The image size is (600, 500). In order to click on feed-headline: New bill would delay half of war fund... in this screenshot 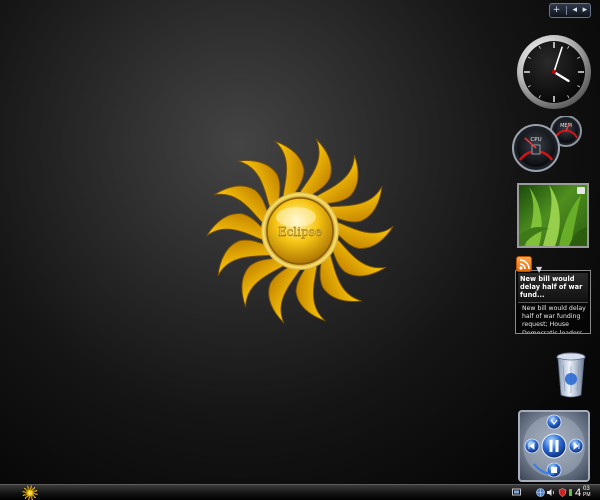, I will do `click(553, 288)`.